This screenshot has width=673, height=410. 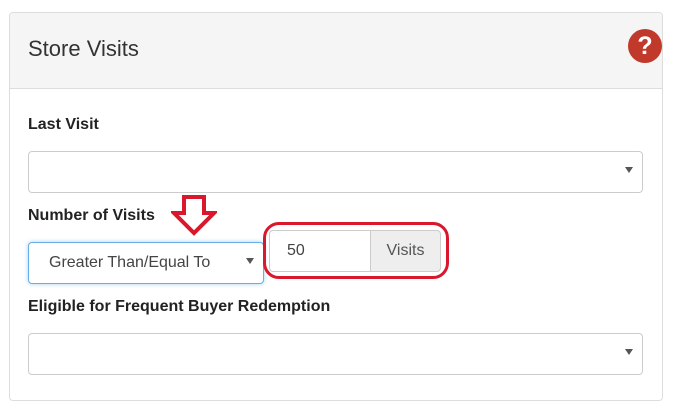 What do you see at coordinates (83, 48) in the screenshot?
I see `panel-title: Store Visits` at bounding box center [83, 48].